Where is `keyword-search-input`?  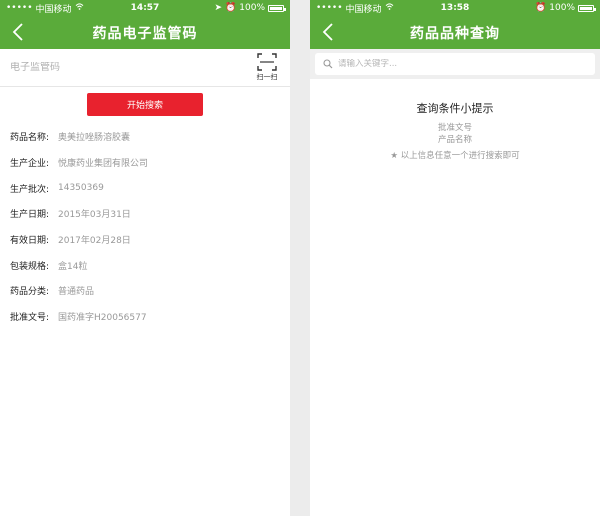 keyword-search-input is located at coordinates (462, 64).